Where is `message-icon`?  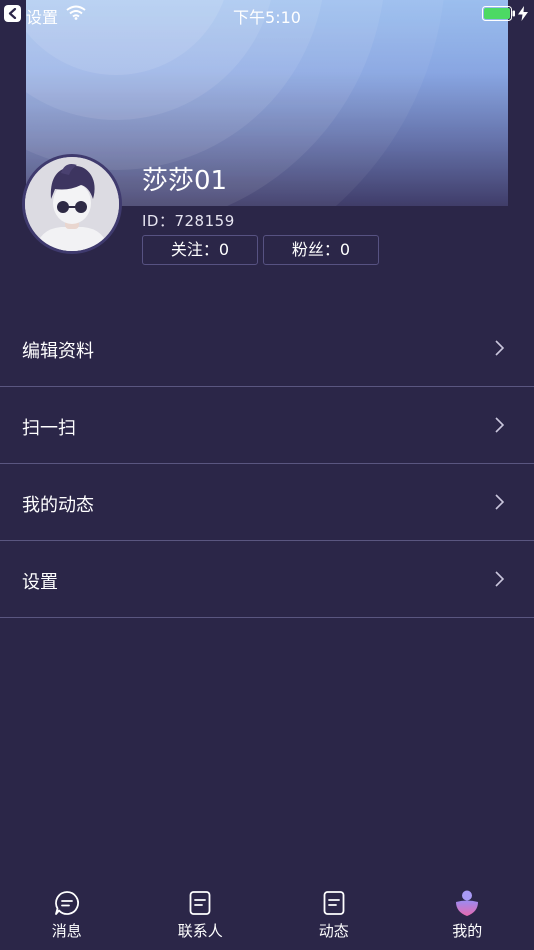 message-icon is located at coordinates (66, 903).